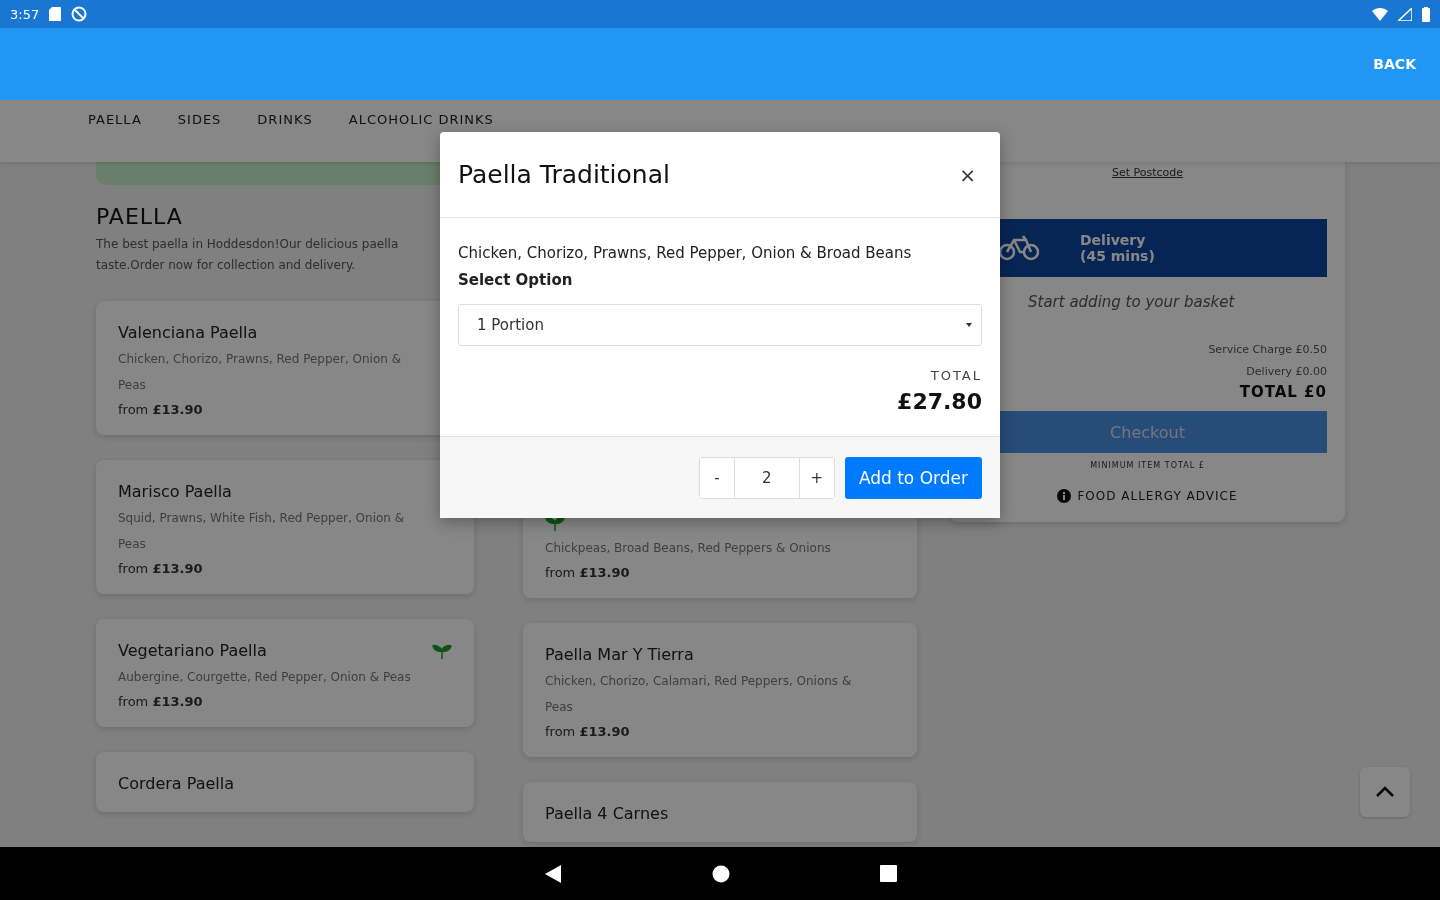 This screenshot has width=1440, height=900. What do you see at coordinates (607, 813) in the screenshot?
I see `item-name: Paella 4 Carnes` at bounding box center [607, 813].